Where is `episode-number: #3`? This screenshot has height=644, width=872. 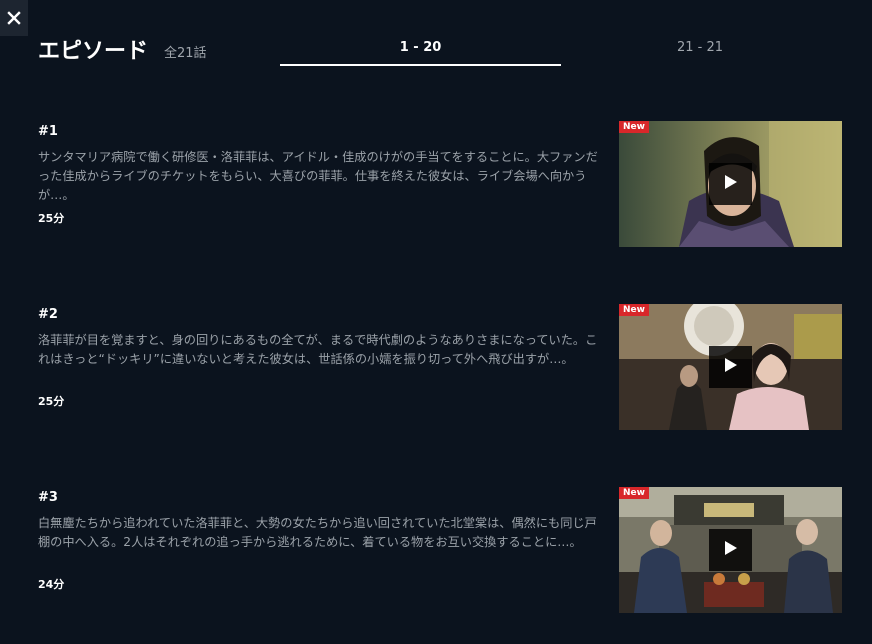
episode-number: #3 is located at coordinates (48, 497).